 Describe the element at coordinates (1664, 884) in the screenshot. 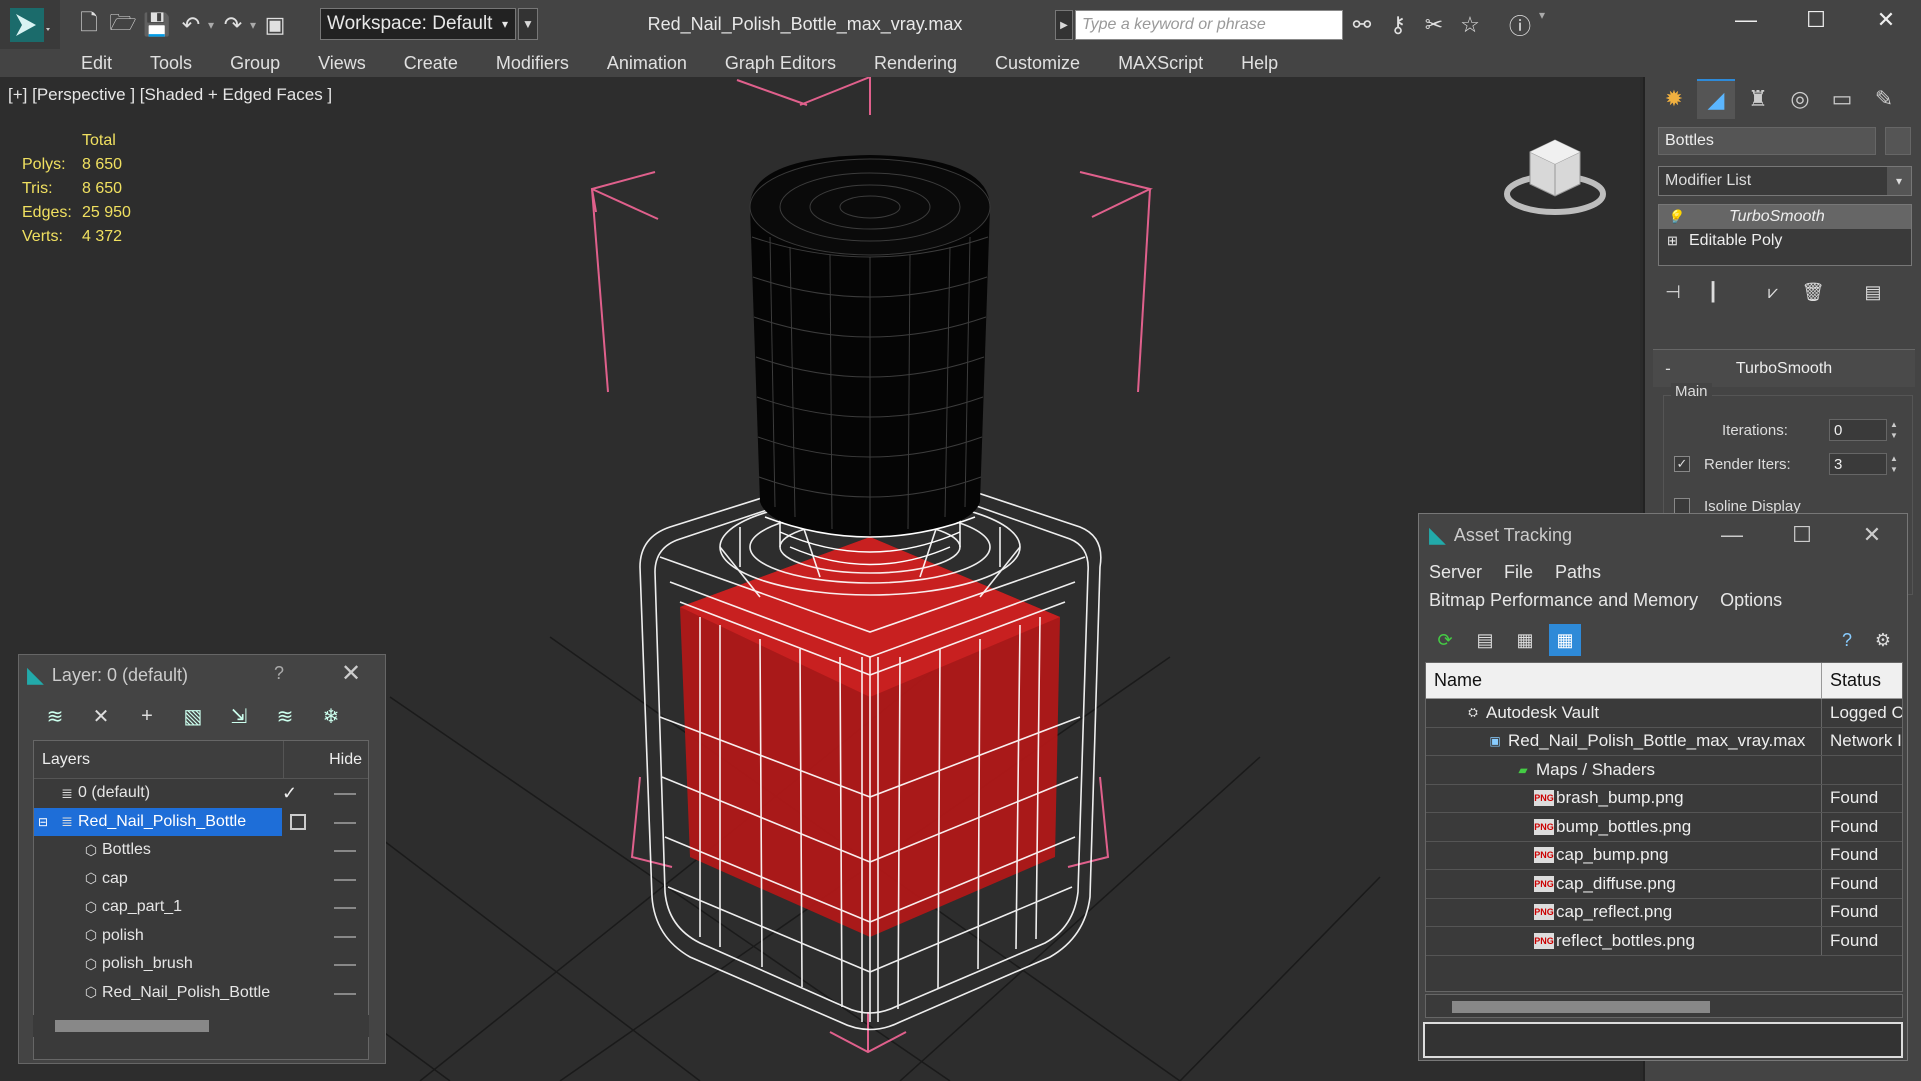

I see `table-row: PNG cap_diffuse.png Found` at that location.